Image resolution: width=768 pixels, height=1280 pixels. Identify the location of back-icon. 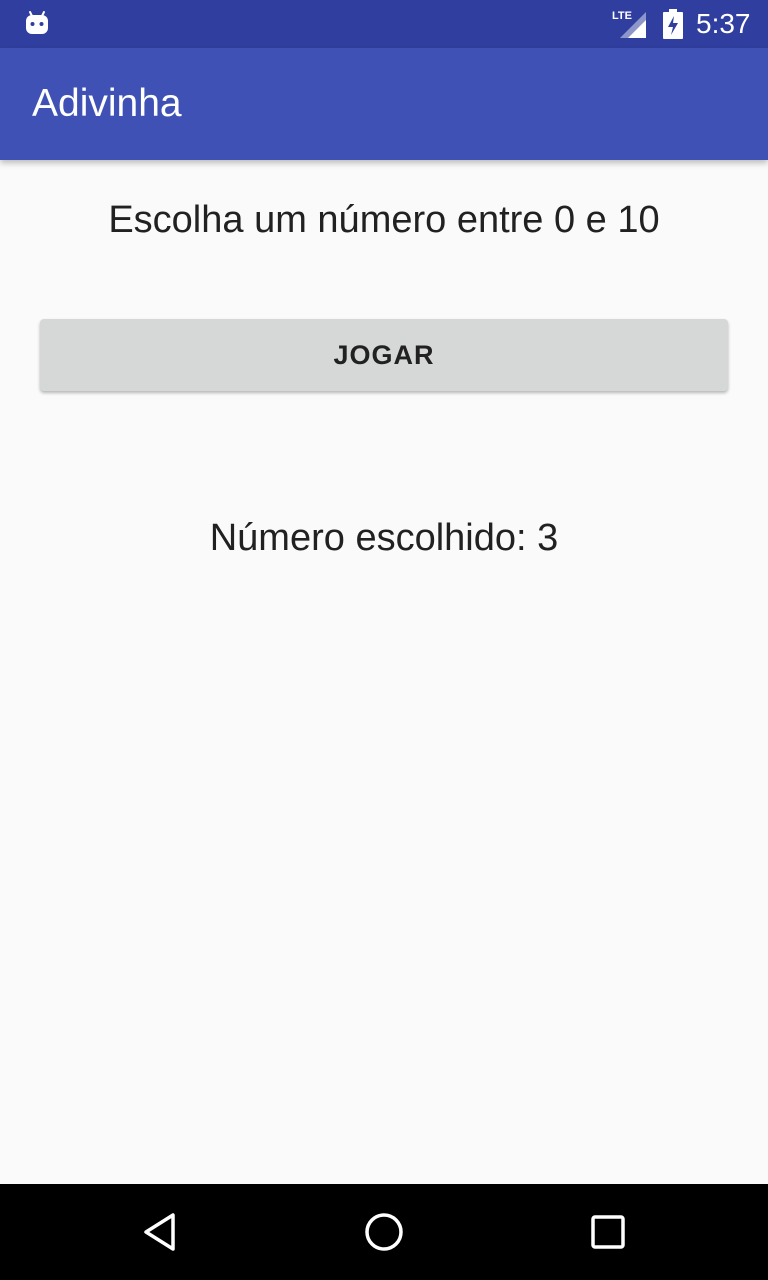
(160, 1232).